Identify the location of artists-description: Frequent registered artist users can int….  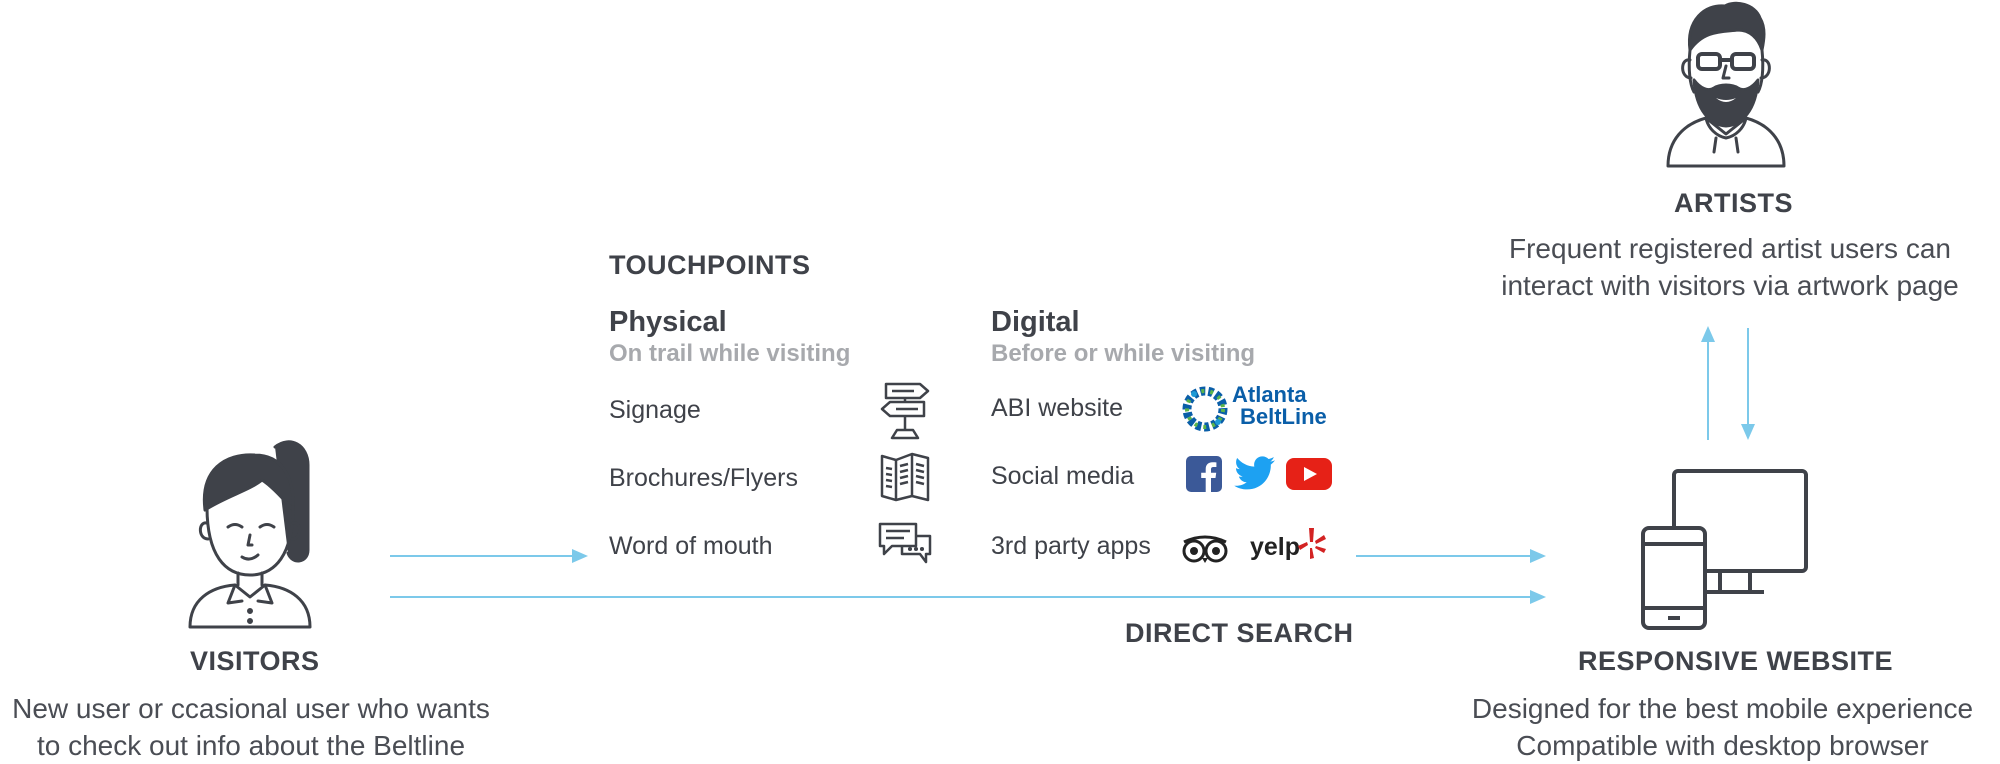
(1730, 267).